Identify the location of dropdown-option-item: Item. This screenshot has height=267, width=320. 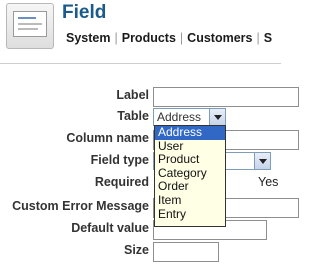
(190, 200).